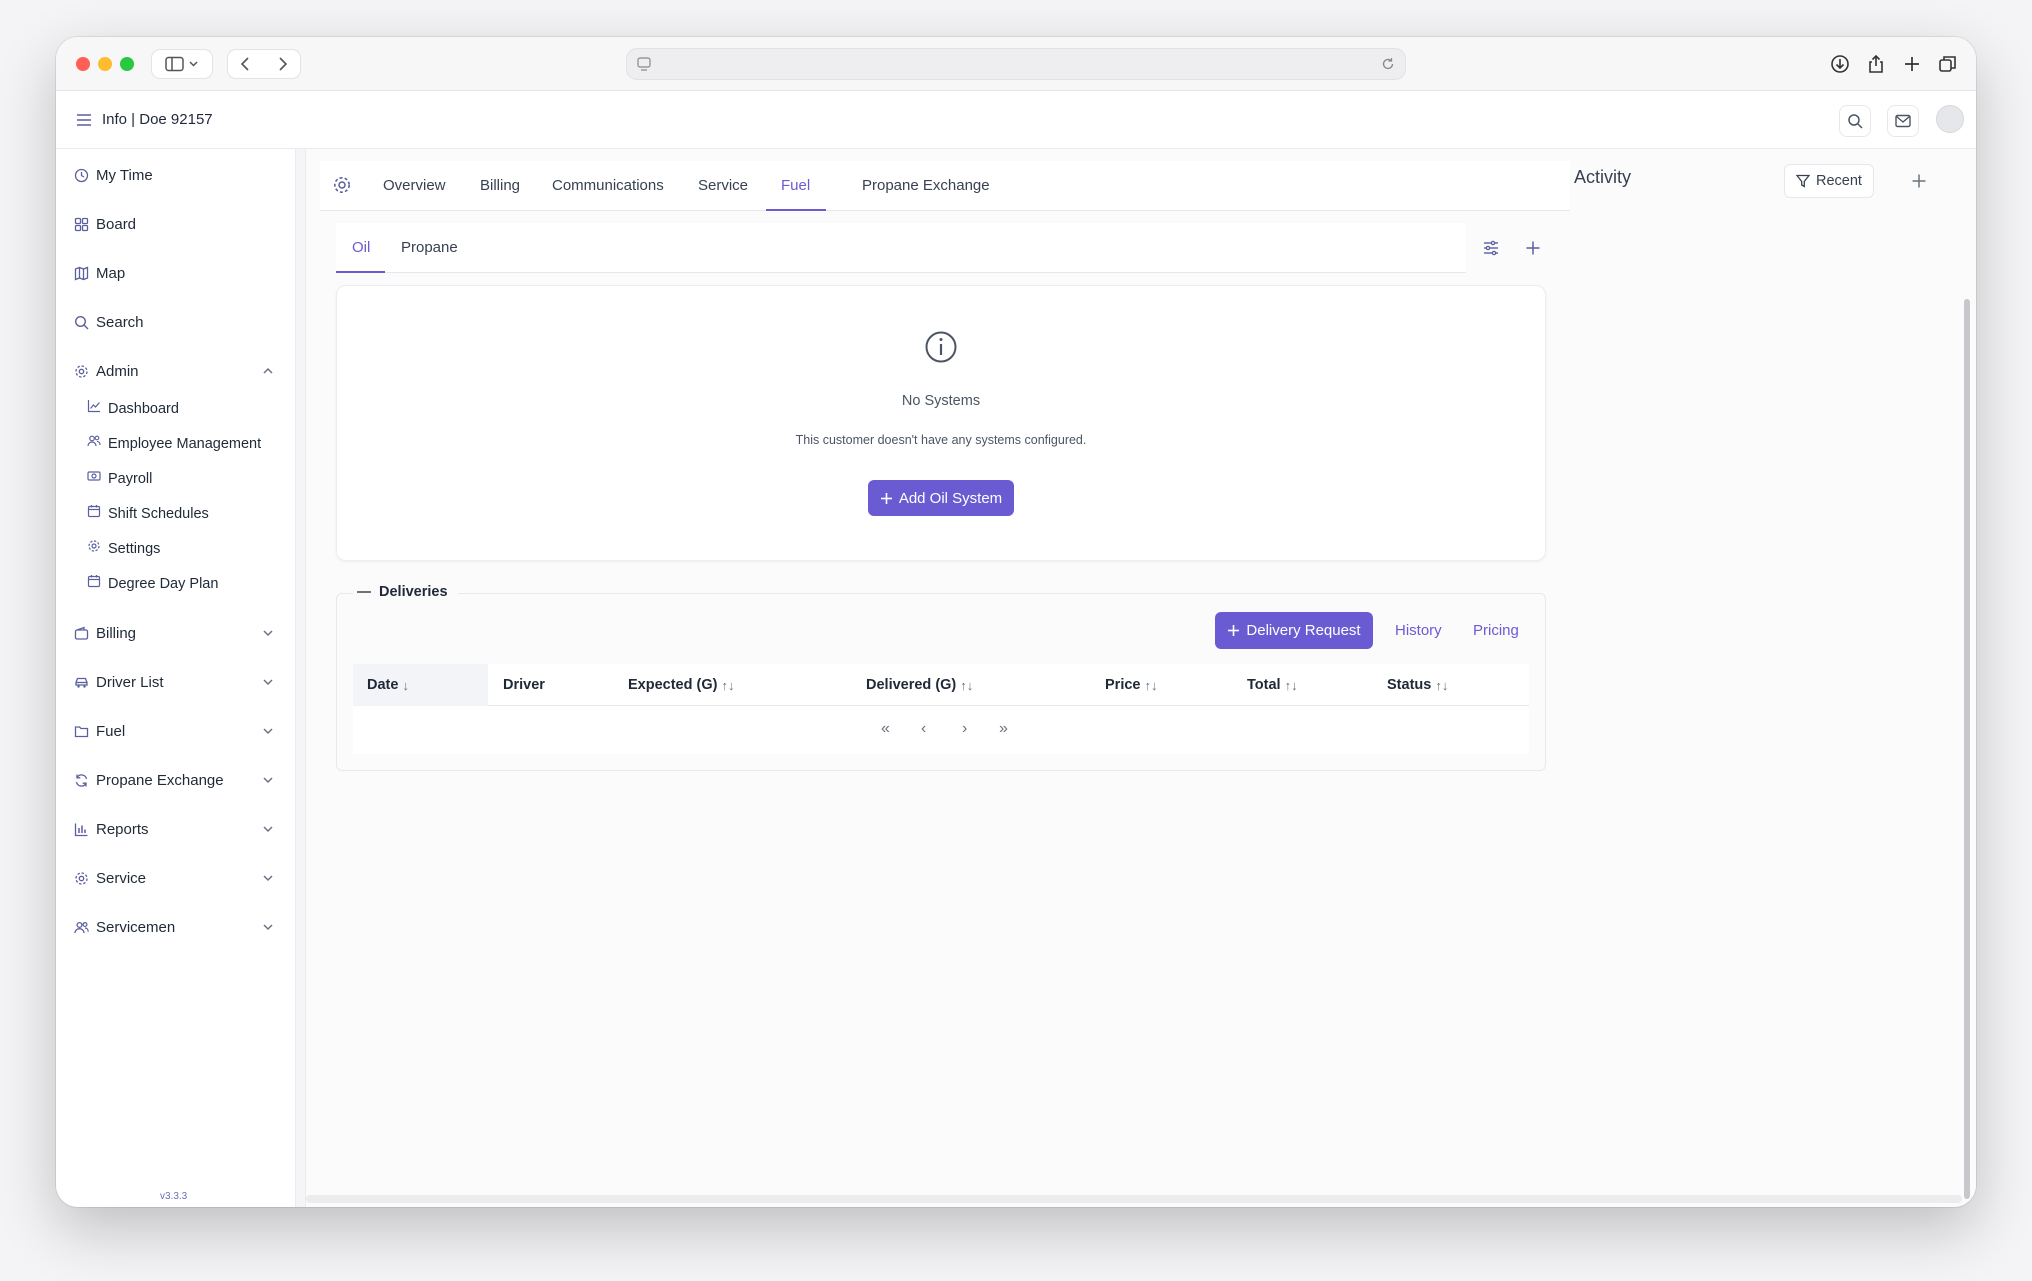 Image resolution: width=2032 pixels, height=1281 pixels. I want to click on sidebar-item-map: Map, so click(174, 273).